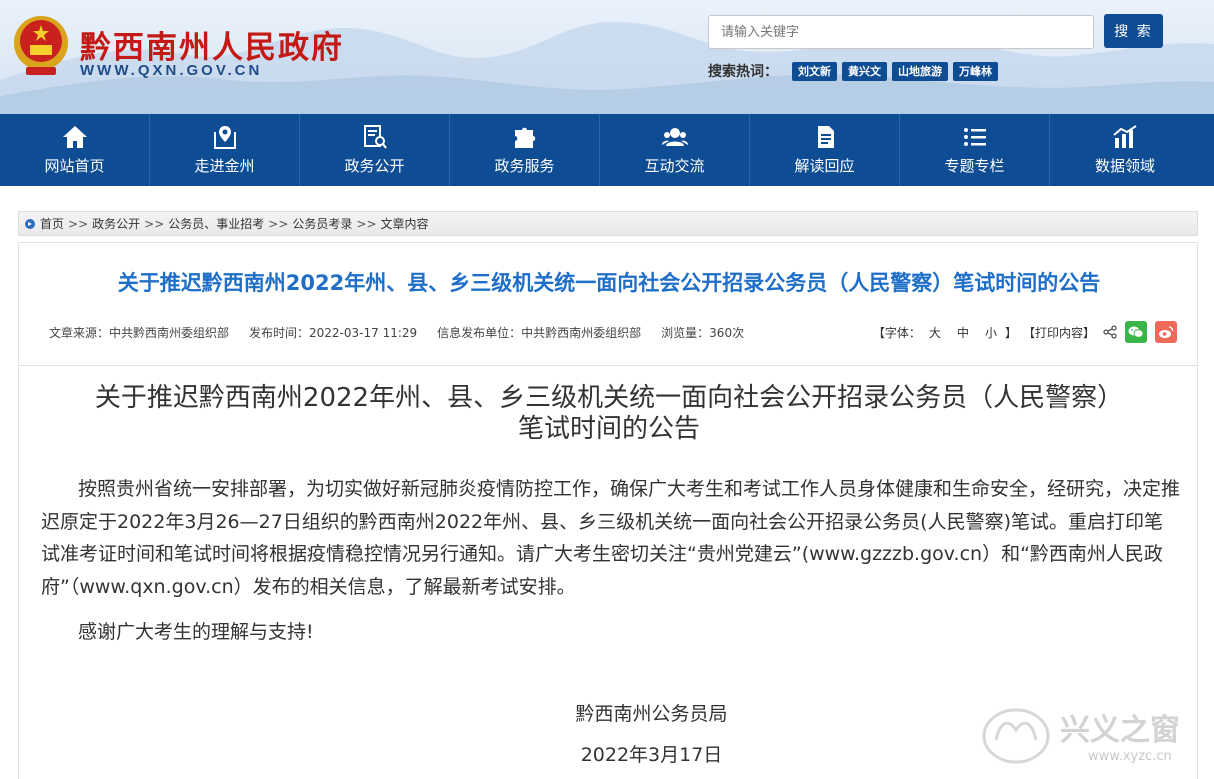 The image size is (1214, 779). I want to click on file-icon, so click(825, 137).